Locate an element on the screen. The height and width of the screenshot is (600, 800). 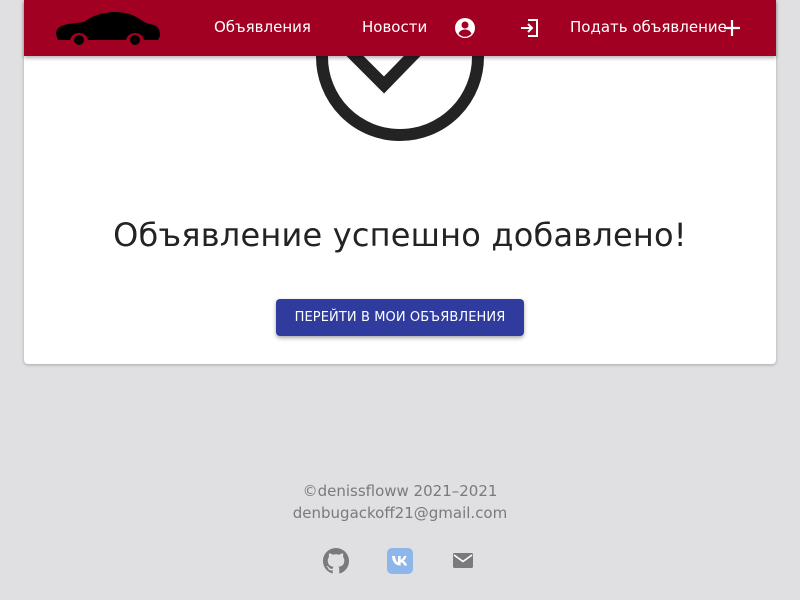
mail-icon is located at coordinates (465, 564).